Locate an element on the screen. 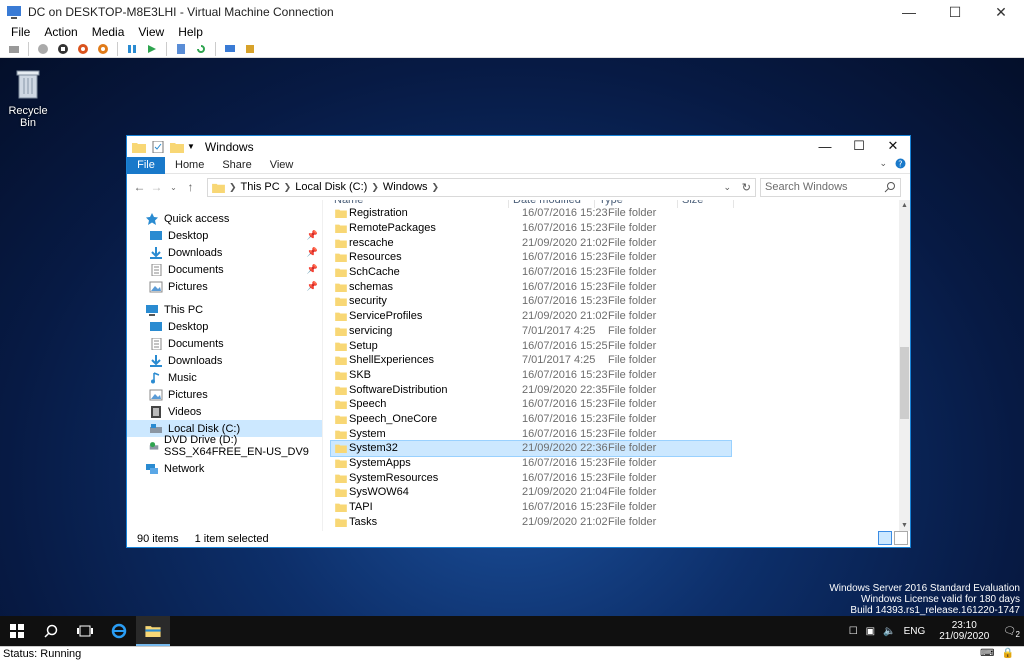  address-dropdown-icon: ⌄ is located at coordinates (727, 187).